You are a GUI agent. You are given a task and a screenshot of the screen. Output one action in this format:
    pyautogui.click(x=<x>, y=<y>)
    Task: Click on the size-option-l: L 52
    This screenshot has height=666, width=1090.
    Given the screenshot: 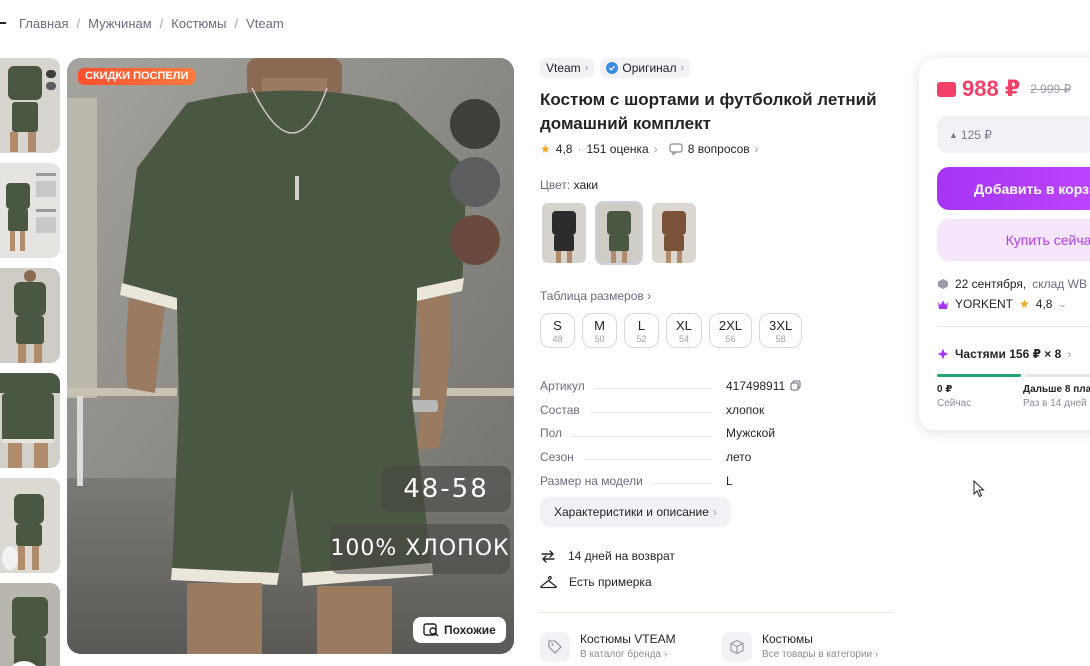 What is the action you would take?
    pyautogui.click(x=641, y=330)
    